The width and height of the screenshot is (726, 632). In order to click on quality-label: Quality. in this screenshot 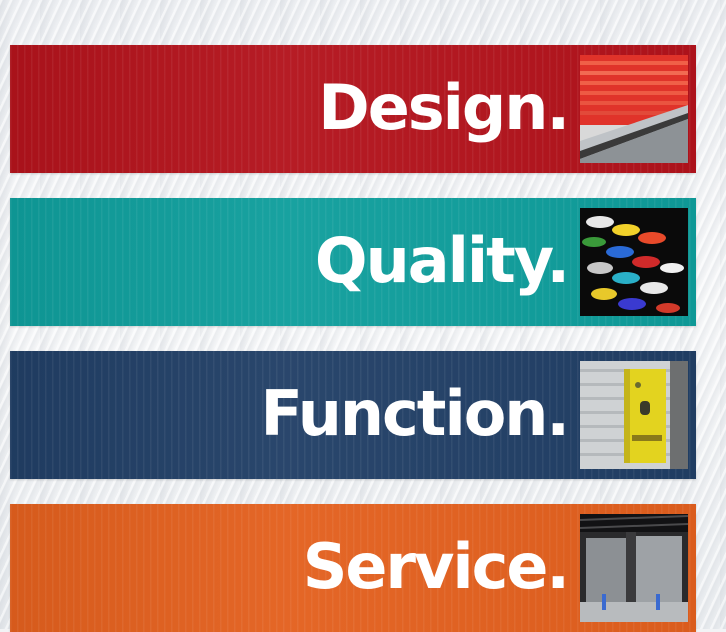, I will do `click(442, 260)`.